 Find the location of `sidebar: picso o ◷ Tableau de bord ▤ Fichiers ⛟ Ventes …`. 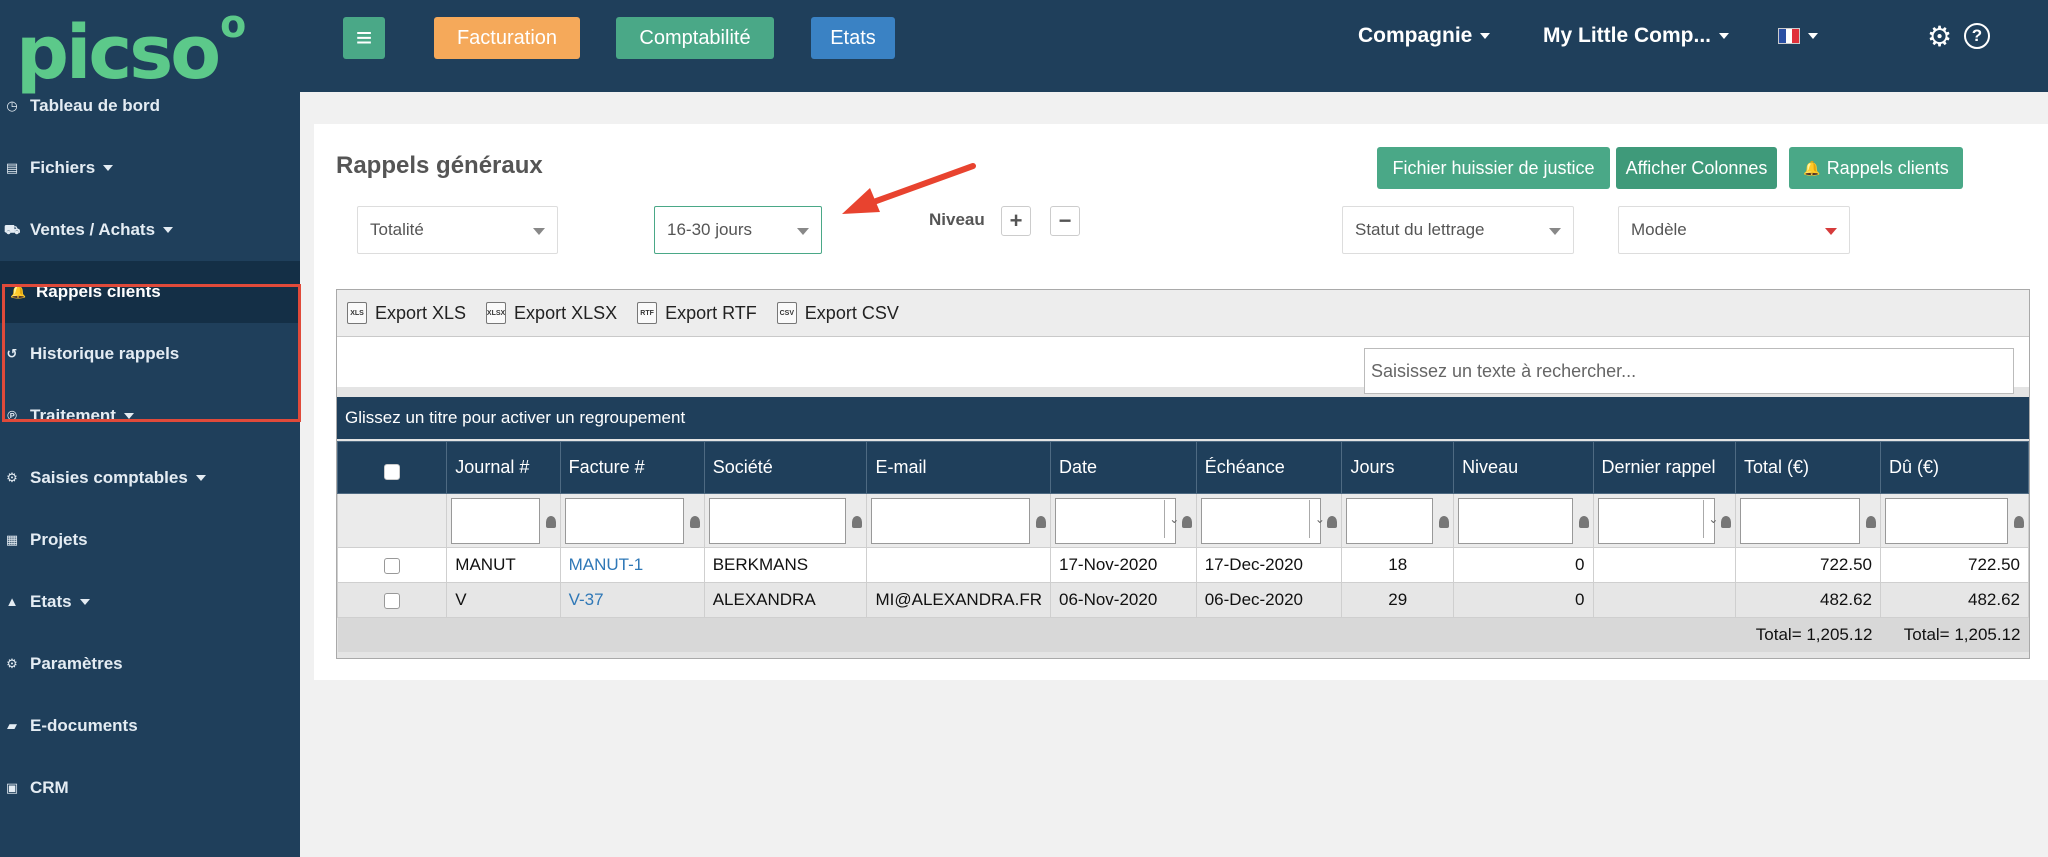

sidebar: picso o ◷ Tableau de bord ▤ Fichiers ⛟ Ventes … is located at coordinates (150, 428).